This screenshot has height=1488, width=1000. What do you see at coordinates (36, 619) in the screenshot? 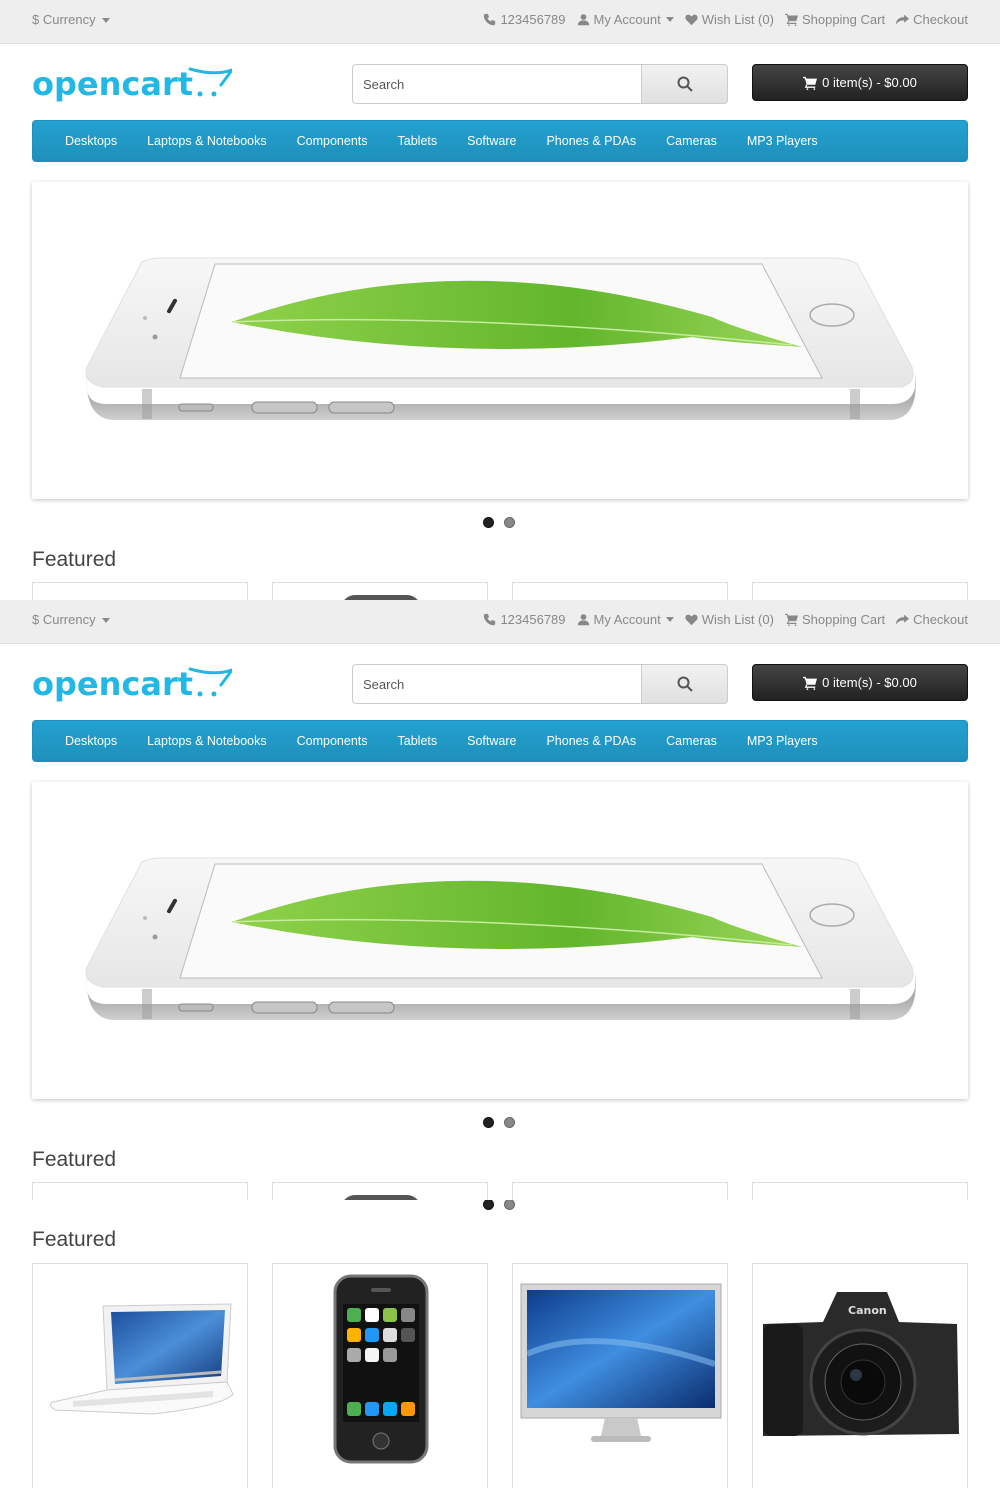
I see `currency-symbol: $` at bounding box center [36, 619].